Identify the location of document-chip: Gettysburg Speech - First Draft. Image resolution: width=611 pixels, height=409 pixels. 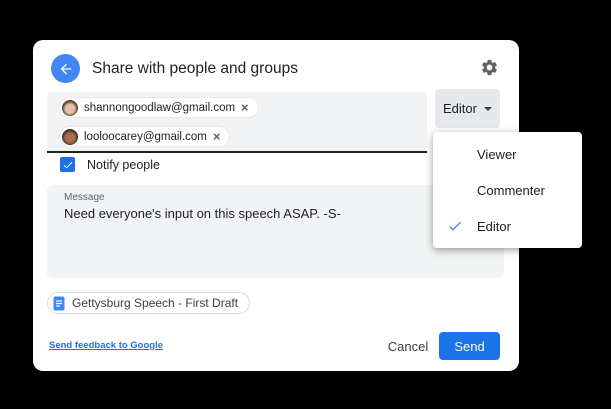
(149, 303).